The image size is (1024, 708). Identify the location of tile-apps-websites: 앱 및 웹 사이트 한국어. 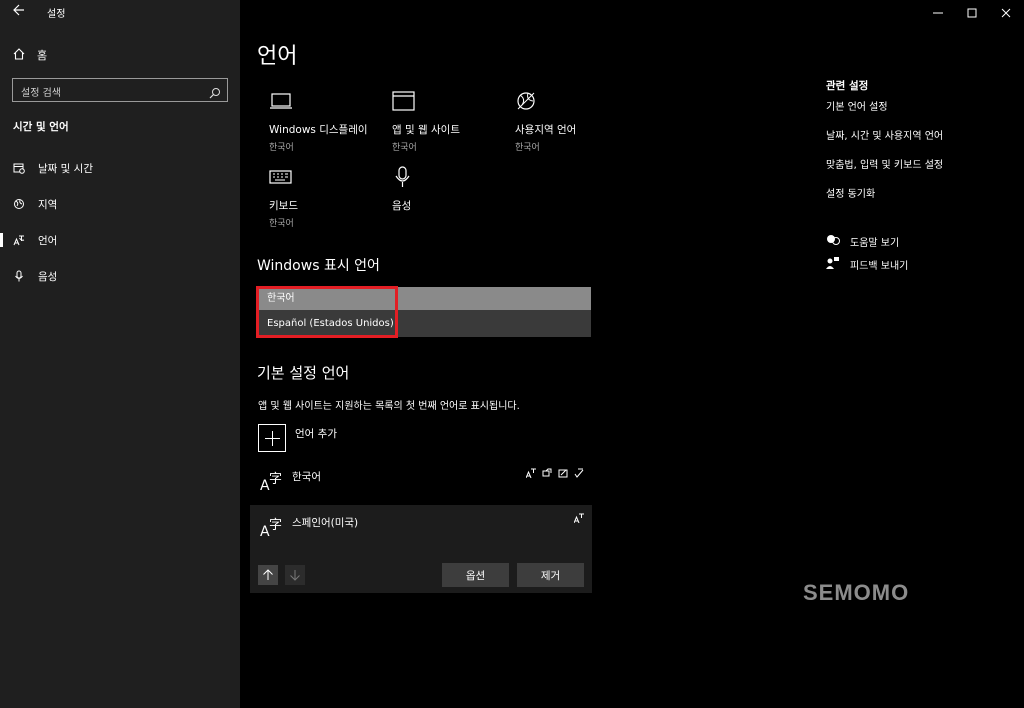
(452, 121).